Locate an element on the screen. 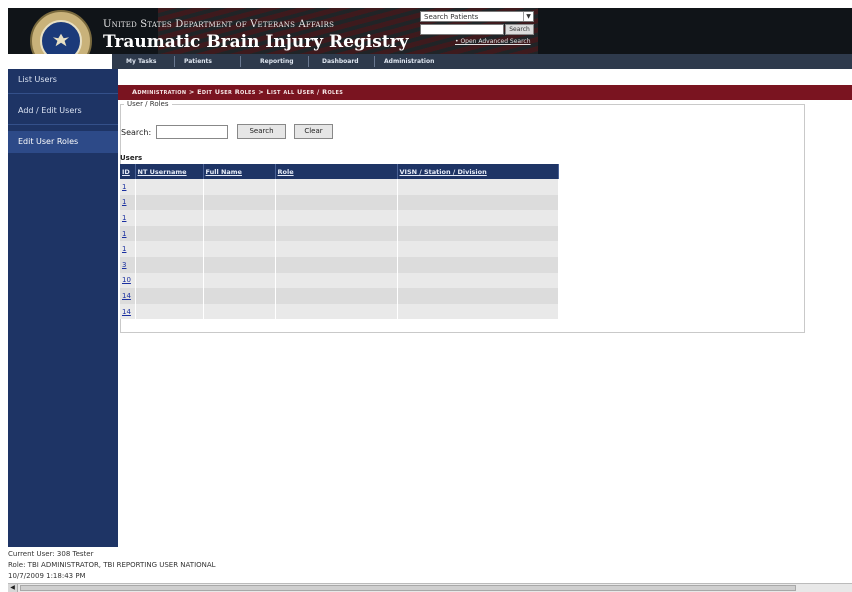  user-id-cell: 10 is located at coordinates (128, 280).